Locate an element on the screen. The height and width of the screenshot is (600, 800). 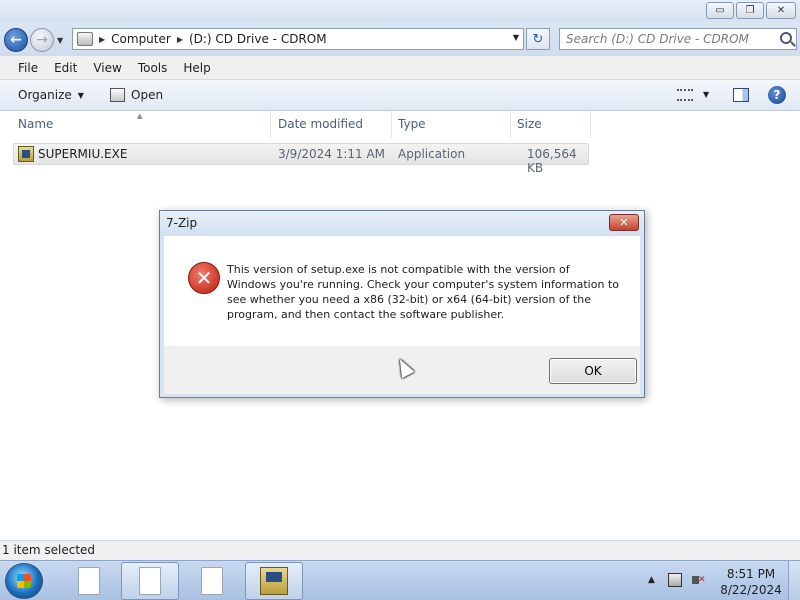
back-button: ← is located at coordinates (16, 40).